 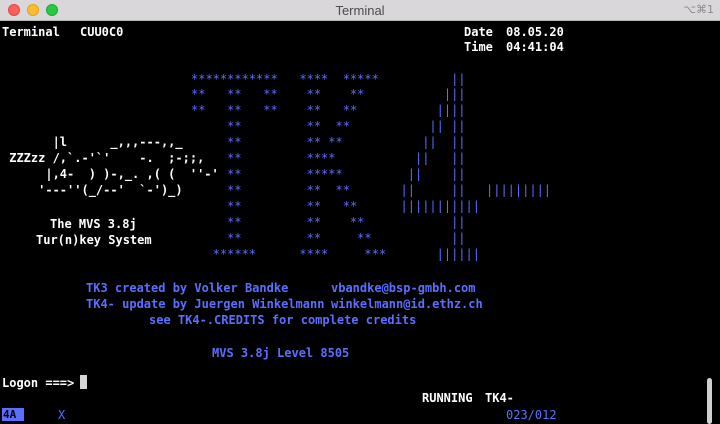 I want to click on window-title: Terminal, so click(x=360, y=10).